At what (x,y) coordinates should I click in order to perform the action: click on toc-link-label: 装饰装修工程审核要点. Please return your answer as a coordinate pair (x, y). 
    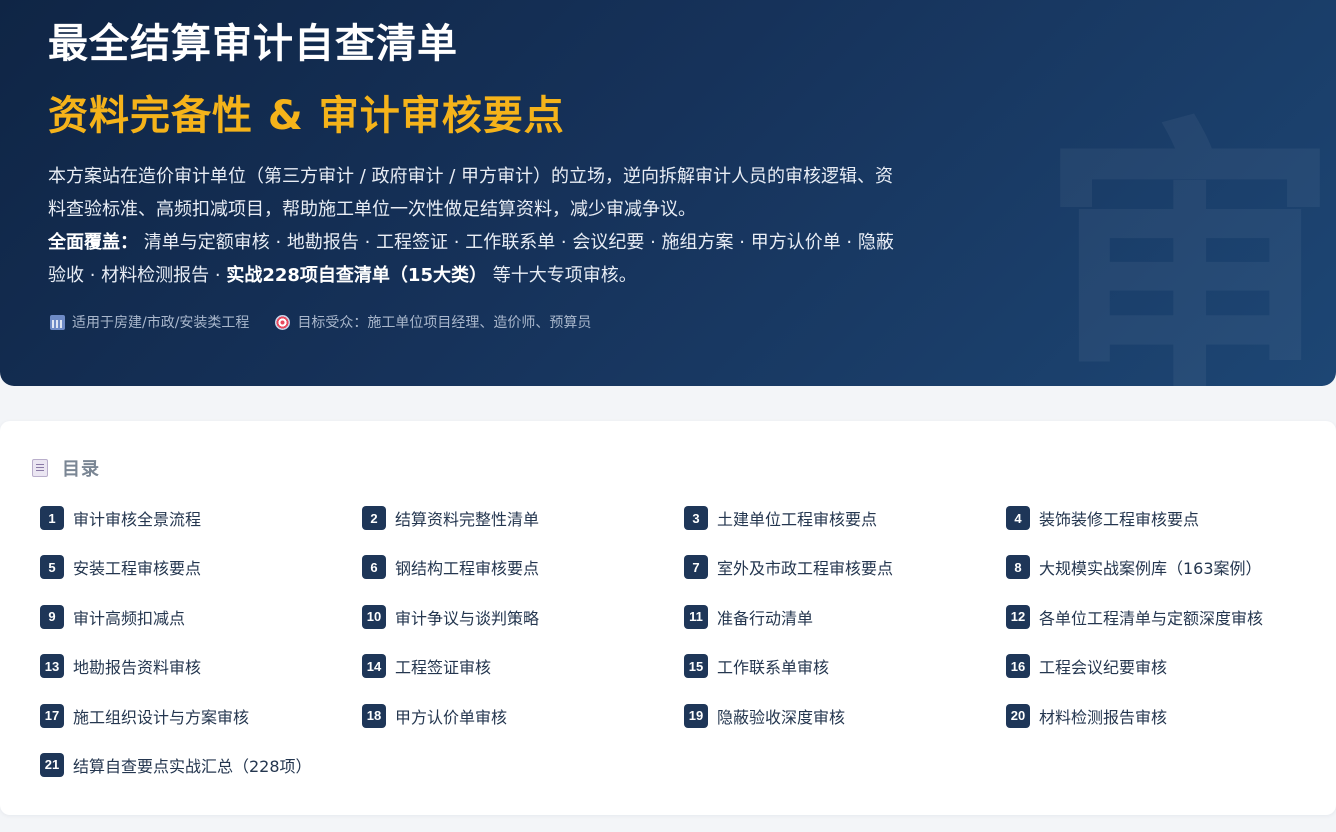
    Looking at the image, I should click on (1119, 519).